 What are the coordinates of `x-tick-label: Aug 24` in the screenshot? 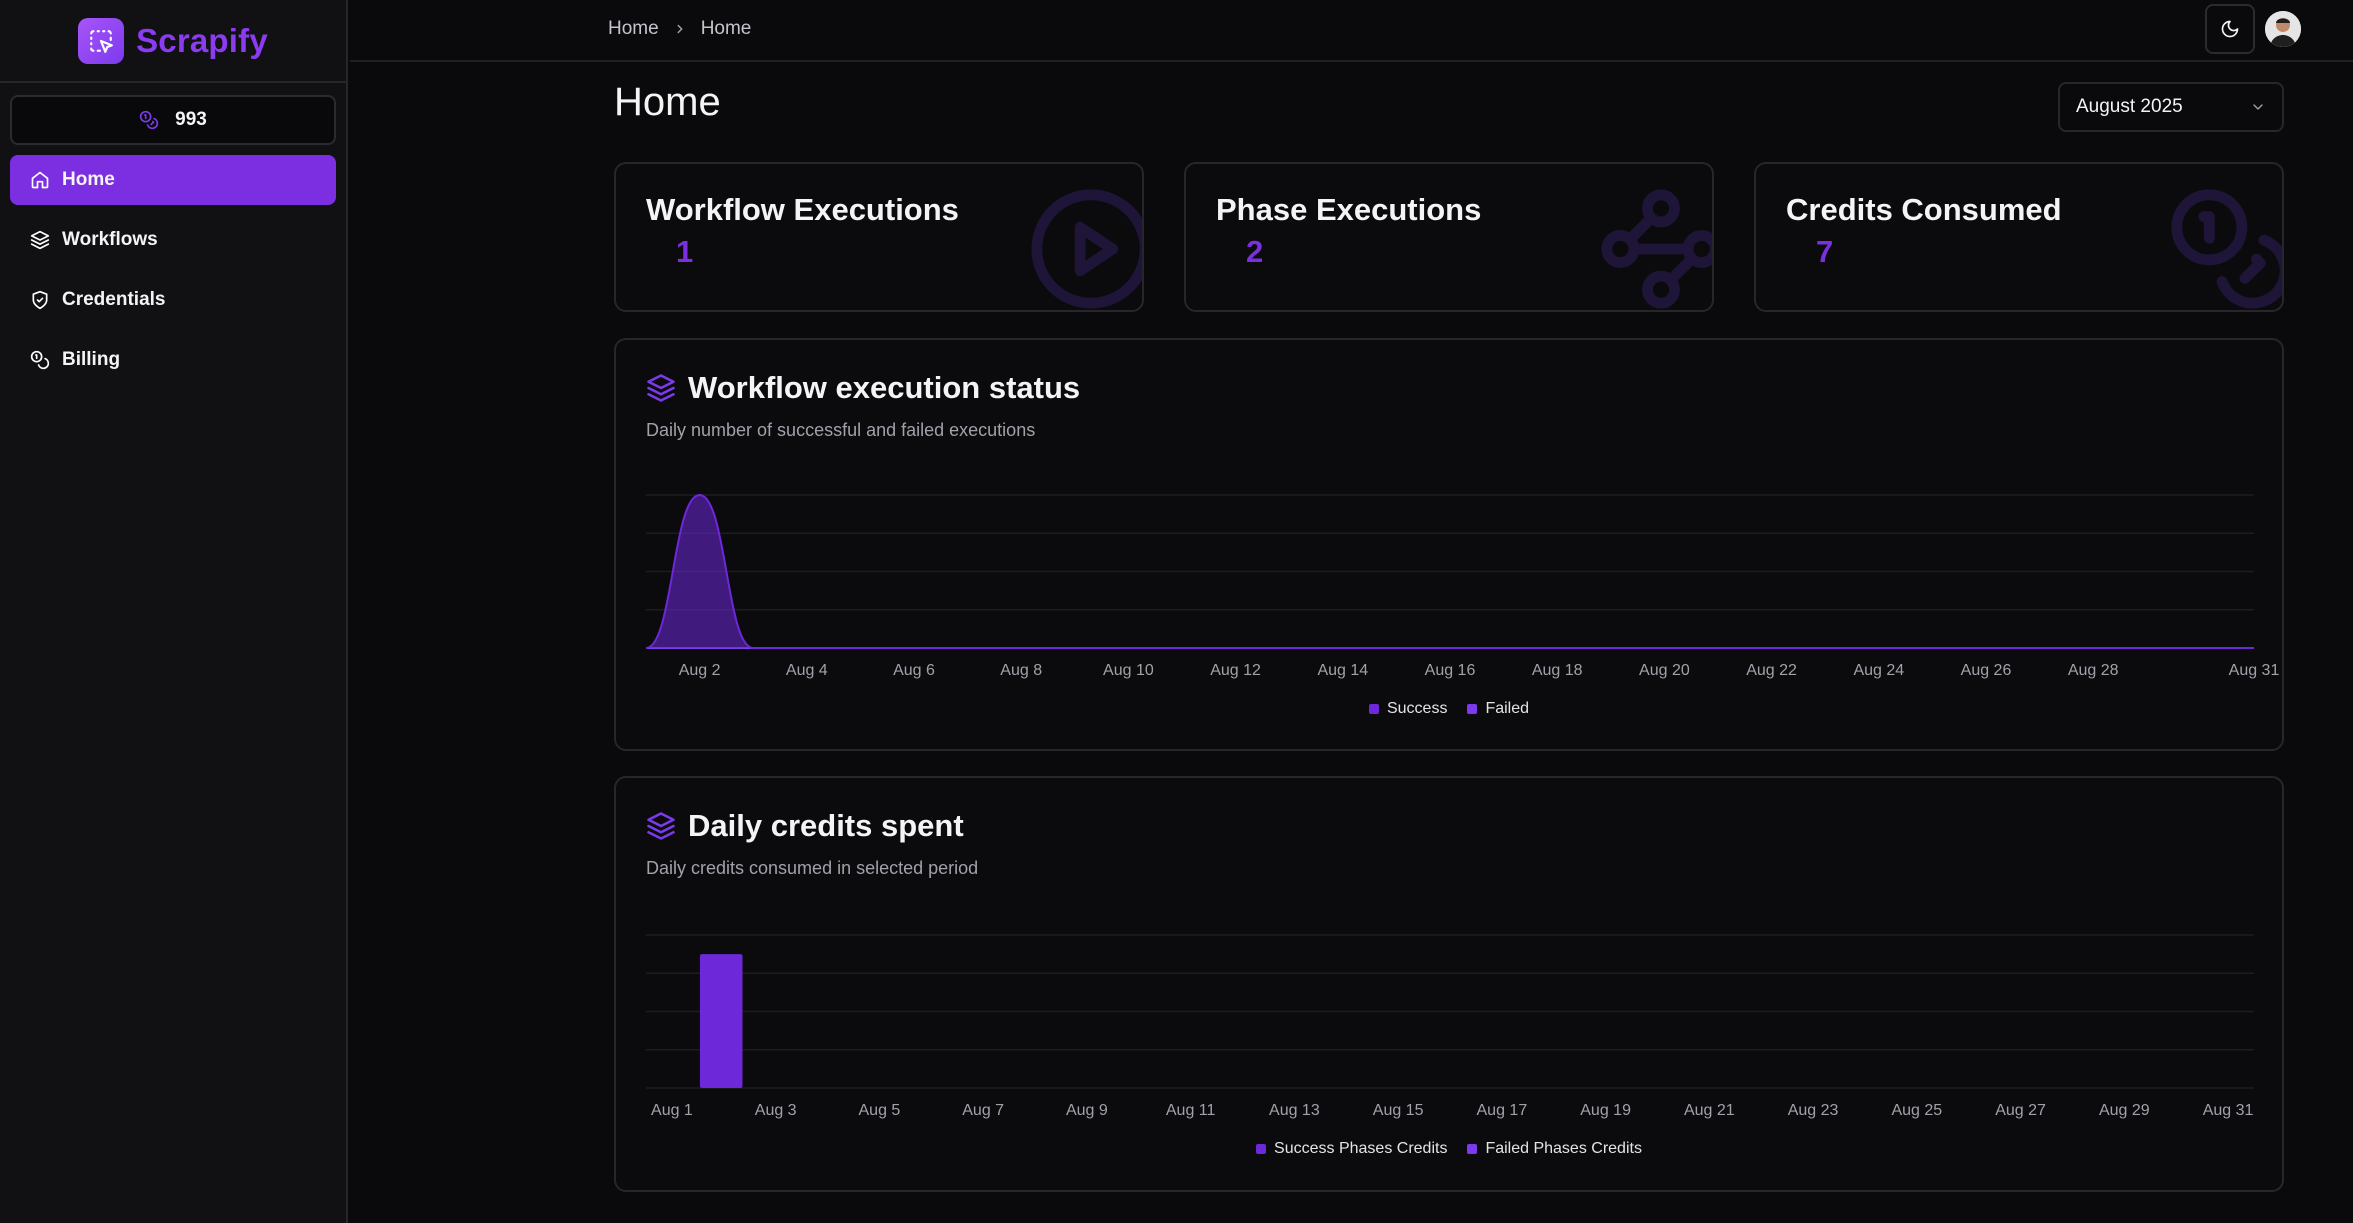 It's located at (1878, 670).